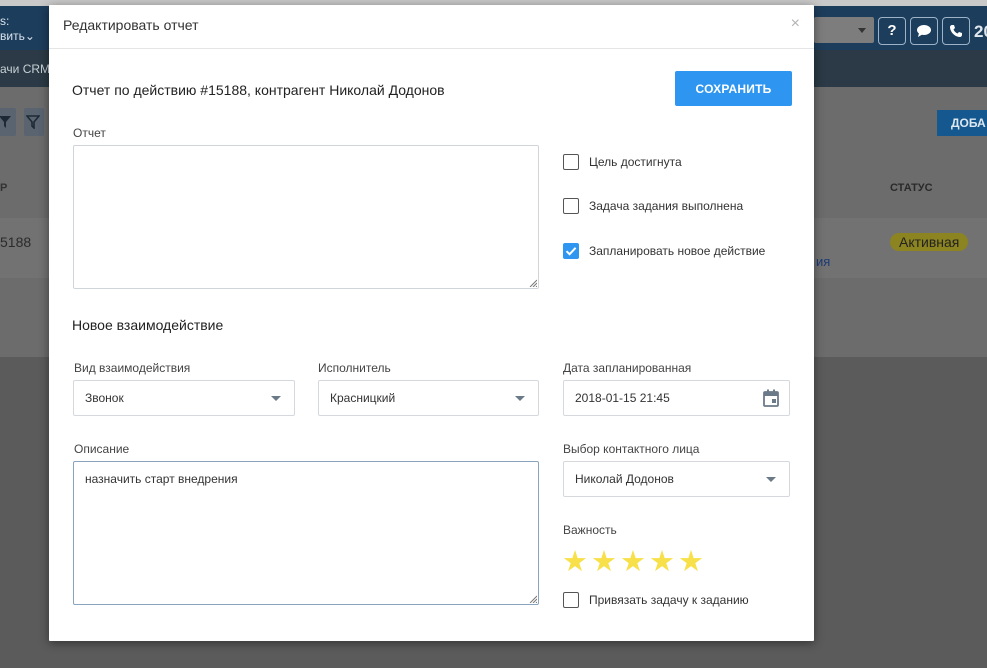  Describe the element at coordinates (25, 69) in the screenshot. I see `nav-item-crm: ачи CRM` at that location.